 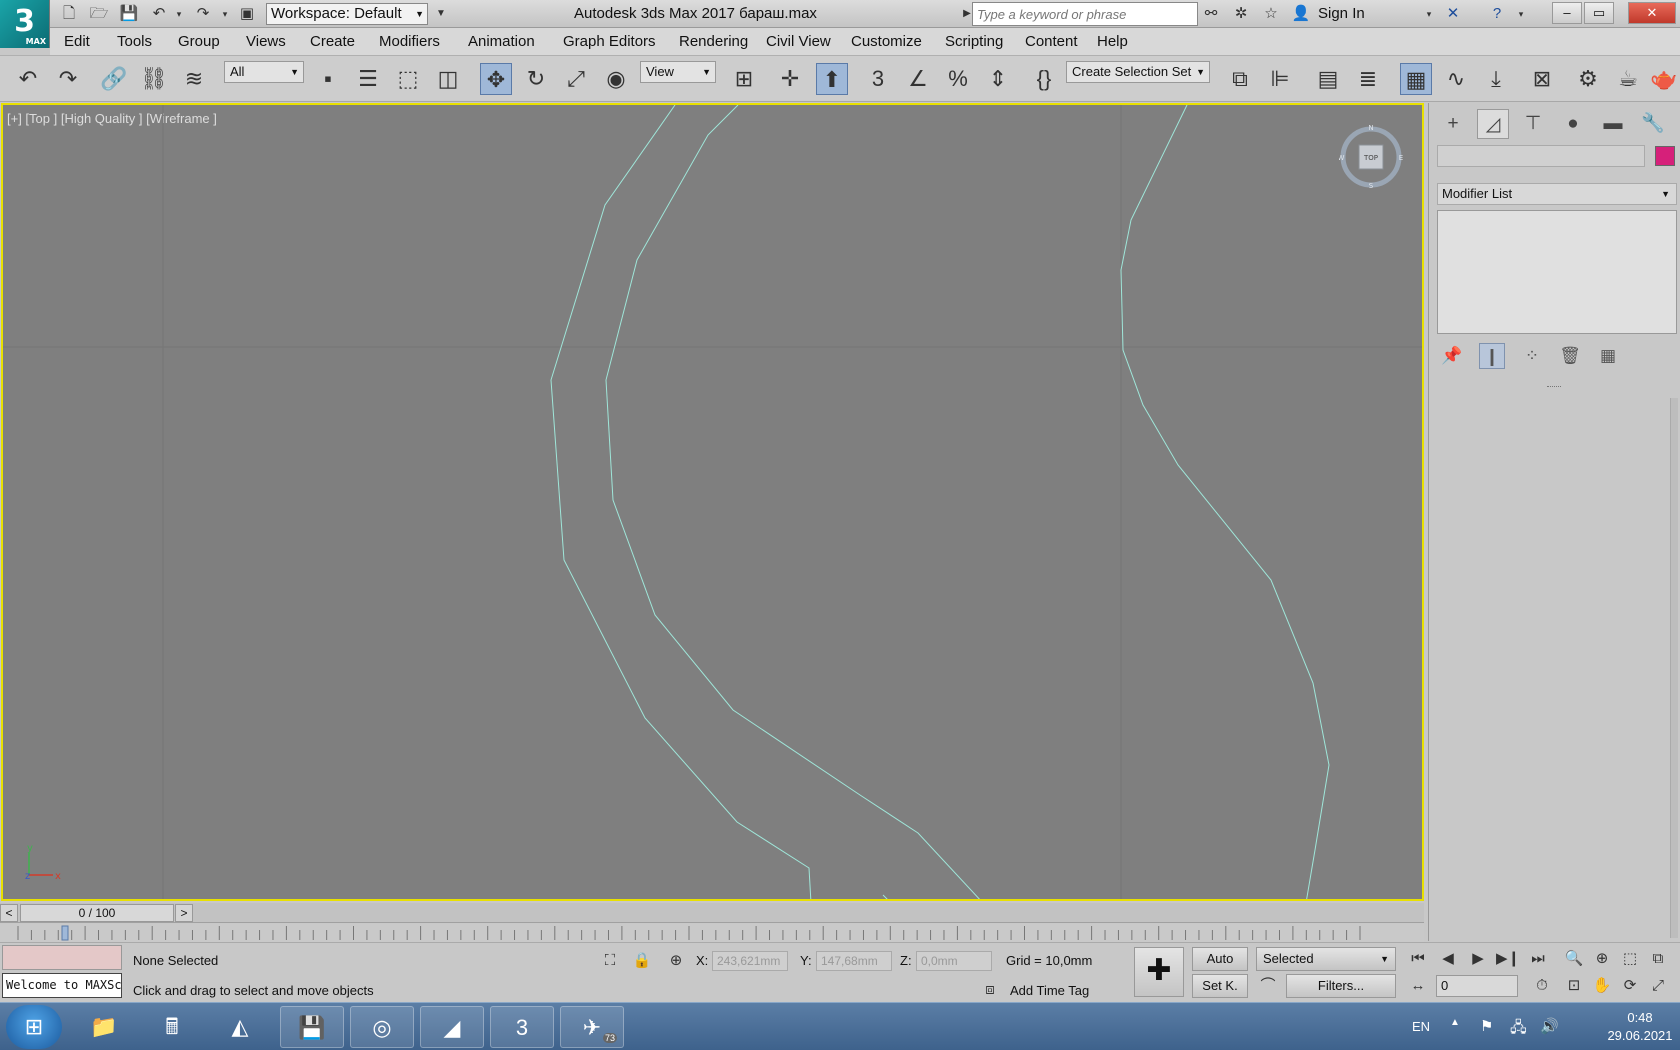 I want to click on render-frame-icon: ☕, so click(x=1628, y=79).